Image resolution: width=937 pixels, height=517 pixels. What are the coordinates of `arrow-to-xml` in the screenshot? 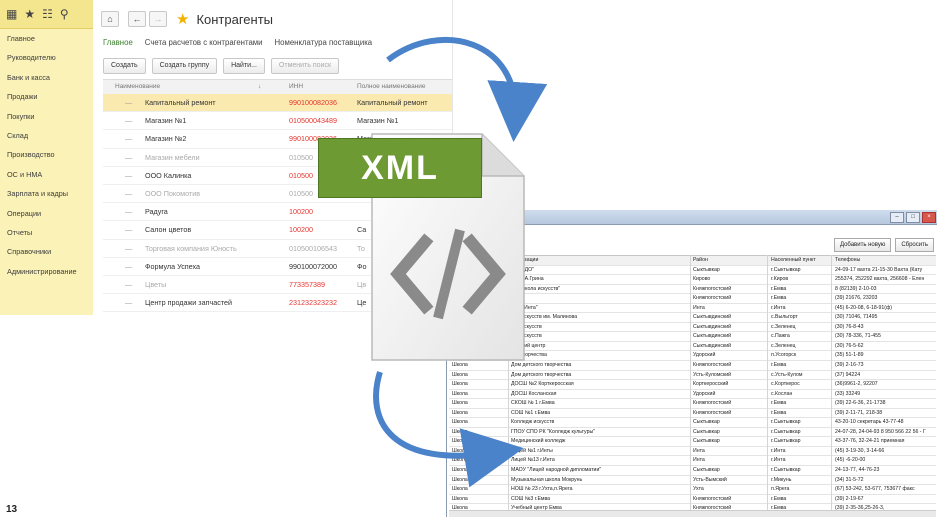 It's located at (467, 89).